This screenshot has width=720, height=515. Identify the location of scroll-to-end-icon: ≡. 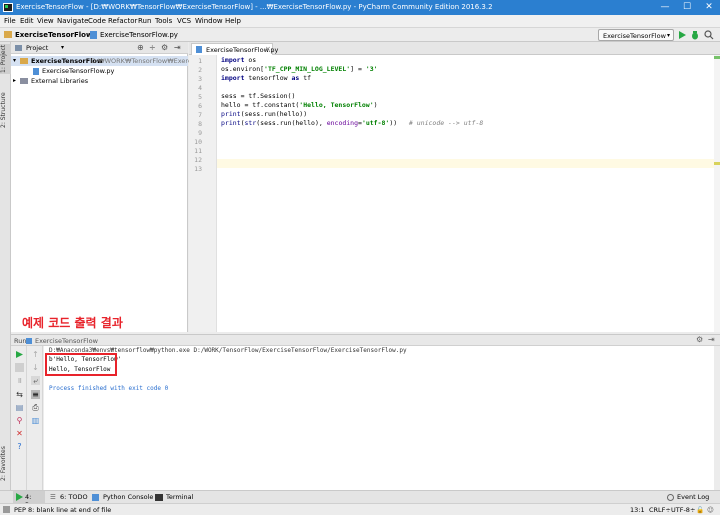
(35, 394).